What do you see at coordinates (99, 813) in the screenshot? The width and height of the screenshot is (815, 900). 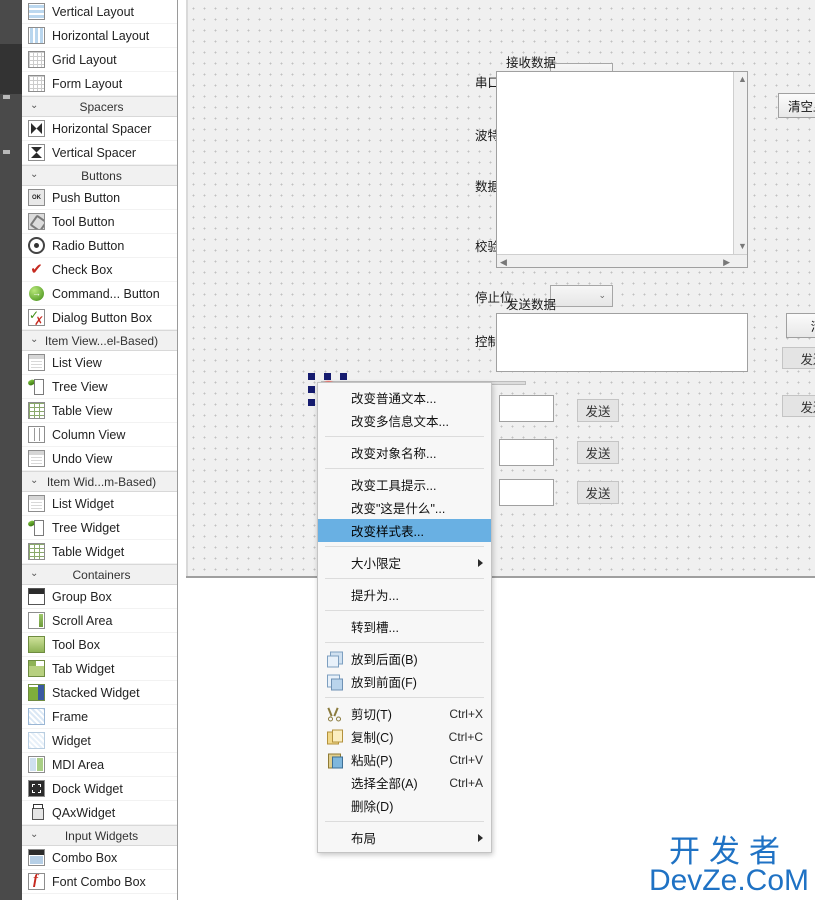 I see `widget-box-item-34: QAxWidget` at bounding box center [99, 813].